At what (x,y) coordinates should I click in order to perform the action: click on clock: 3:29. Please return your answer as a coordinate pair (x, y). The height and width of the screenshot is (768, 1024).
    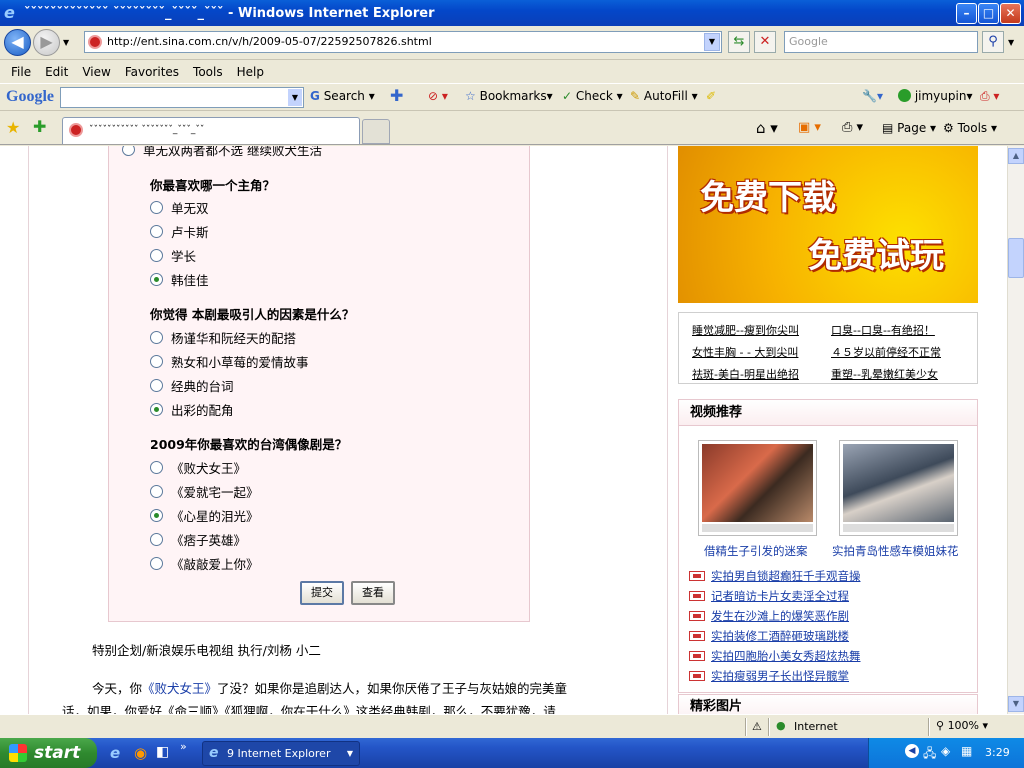
    Looking at the image, I should click on (997, 752).